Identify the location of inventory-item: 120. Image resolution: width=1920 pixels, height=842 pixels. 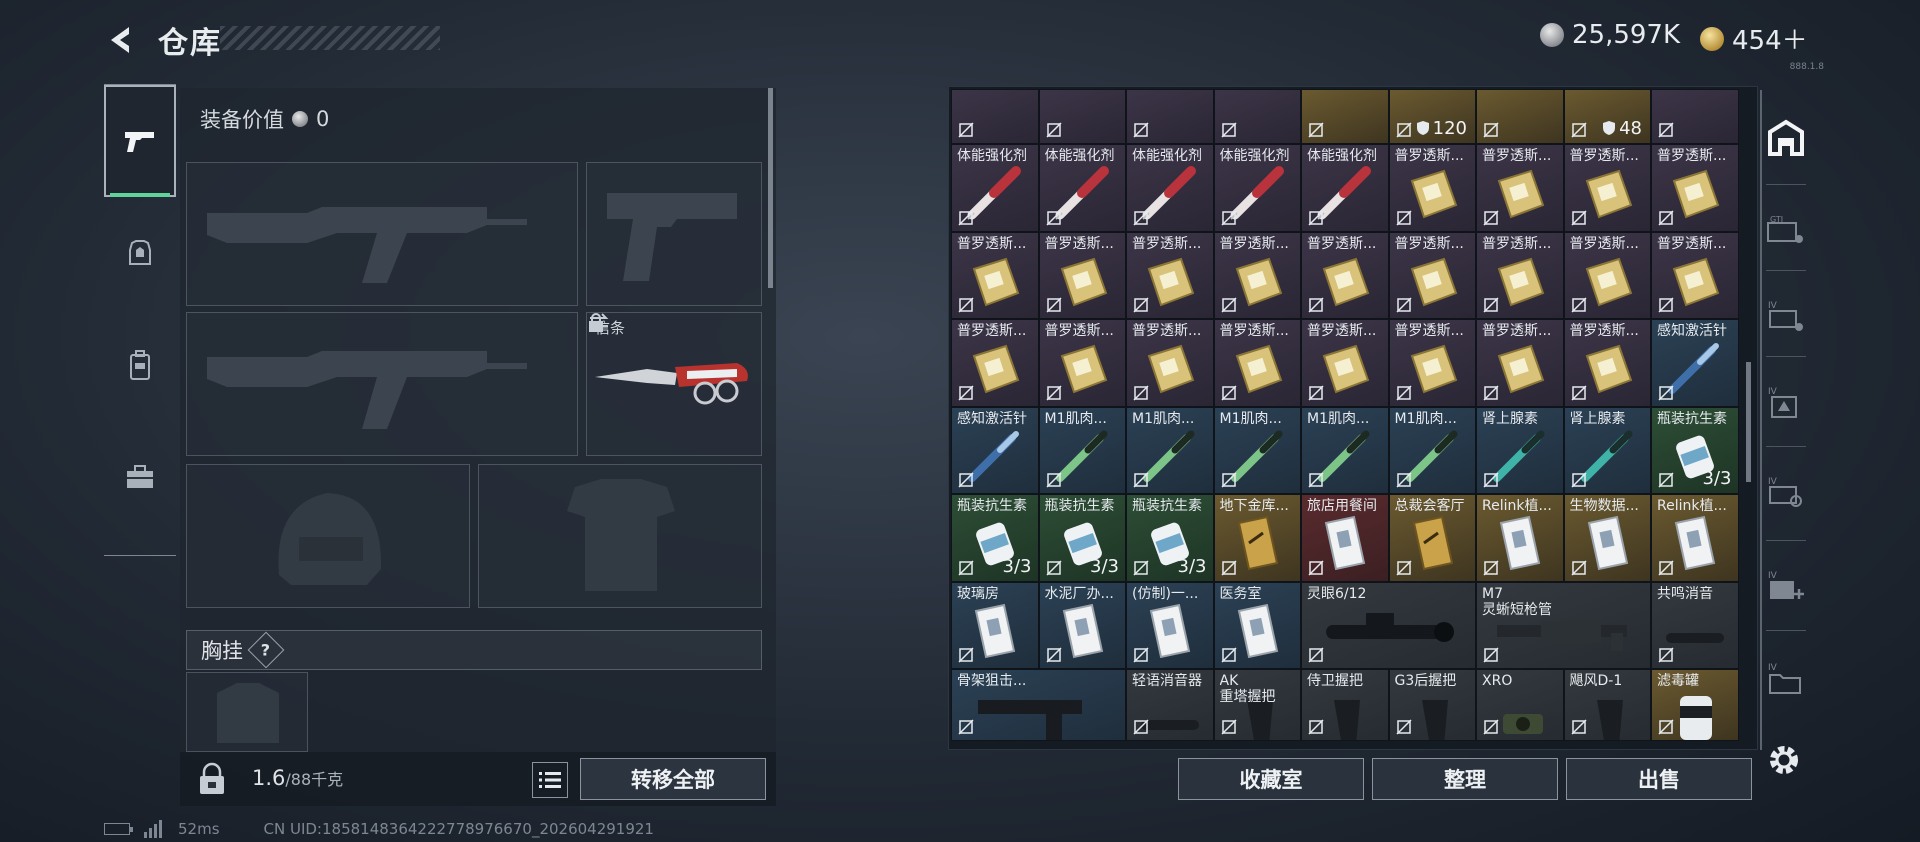
(1432, 116).